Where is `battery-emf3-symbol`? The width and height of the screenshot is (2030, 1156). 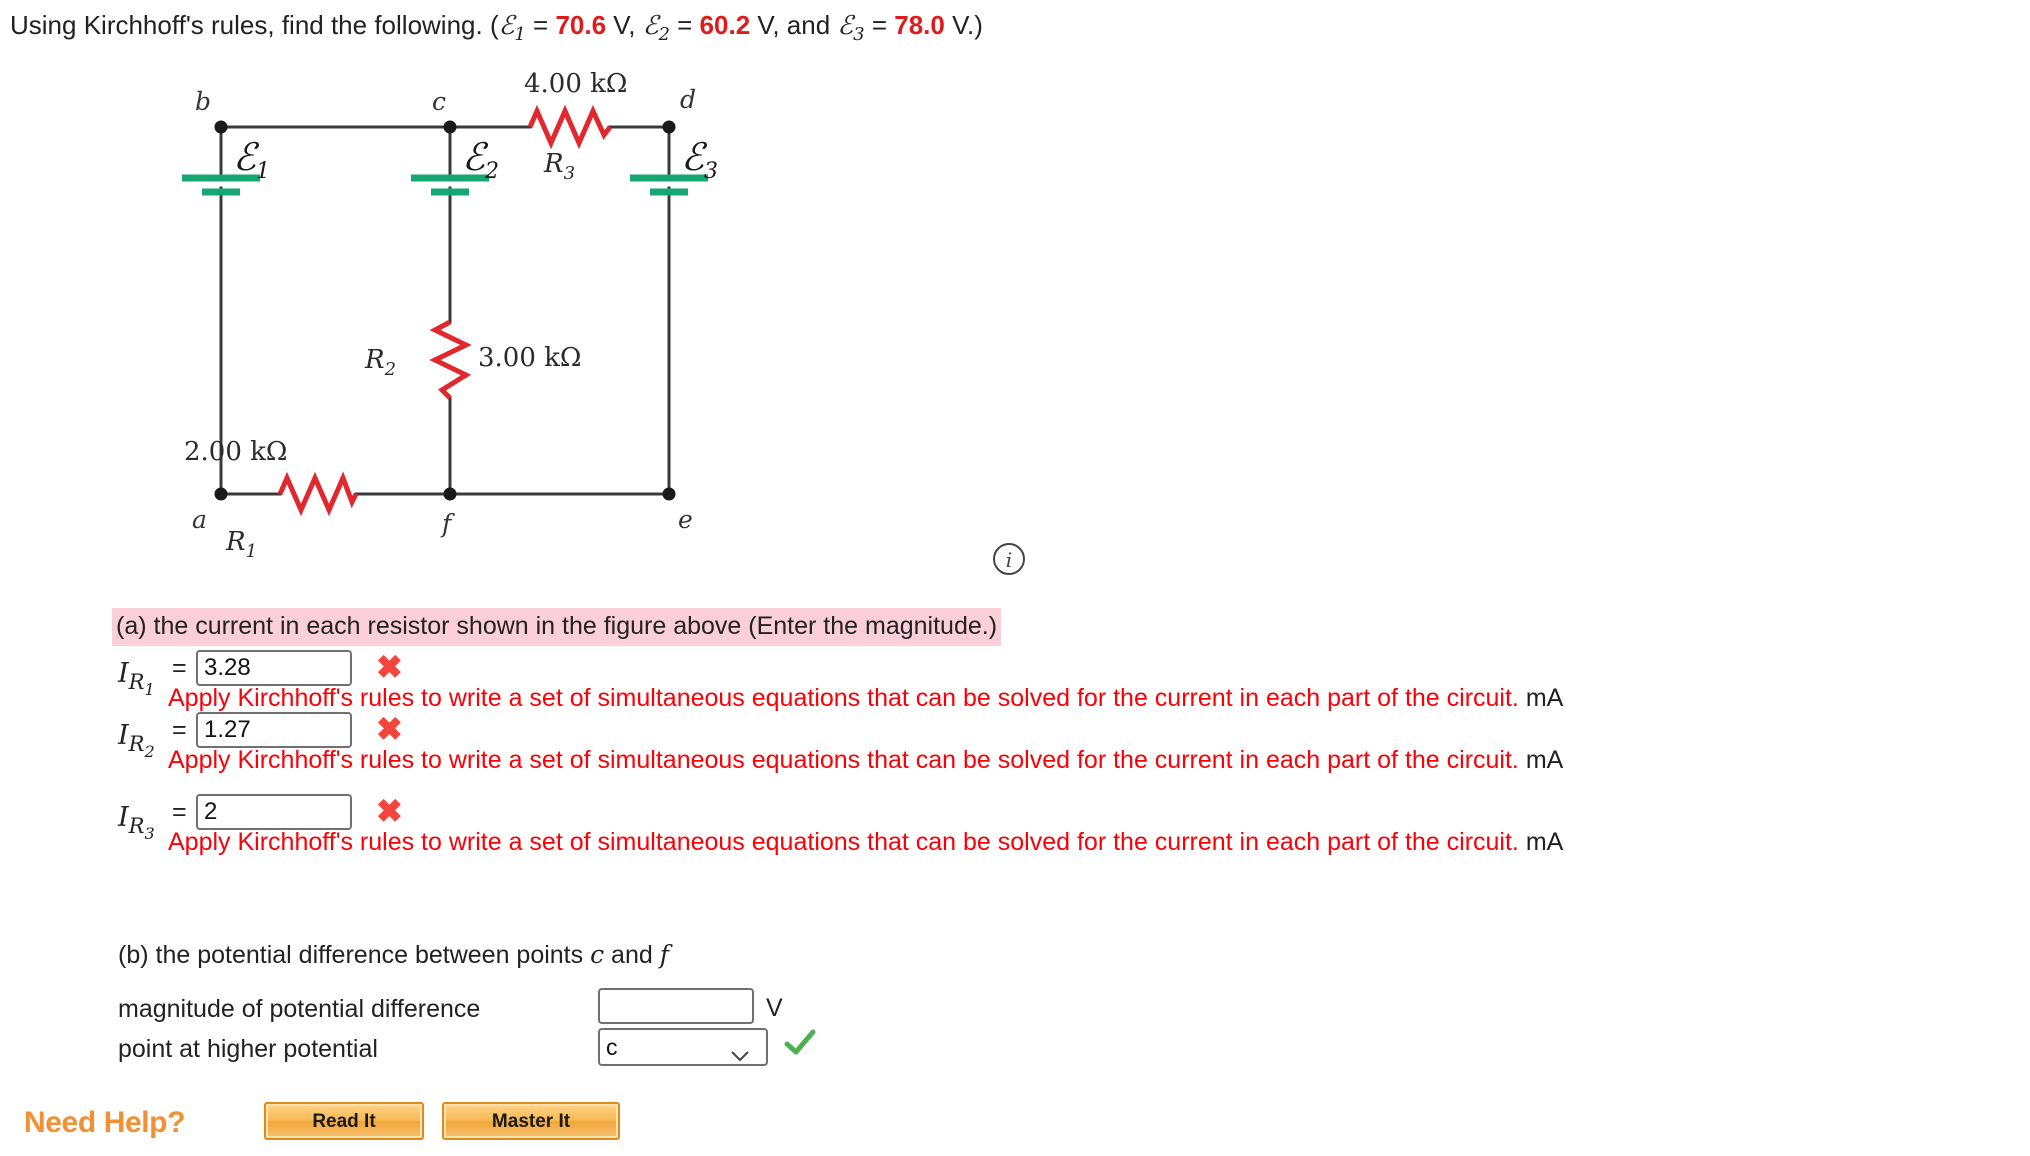
battery-emf3-symbol is located at coordinates (669, 185).